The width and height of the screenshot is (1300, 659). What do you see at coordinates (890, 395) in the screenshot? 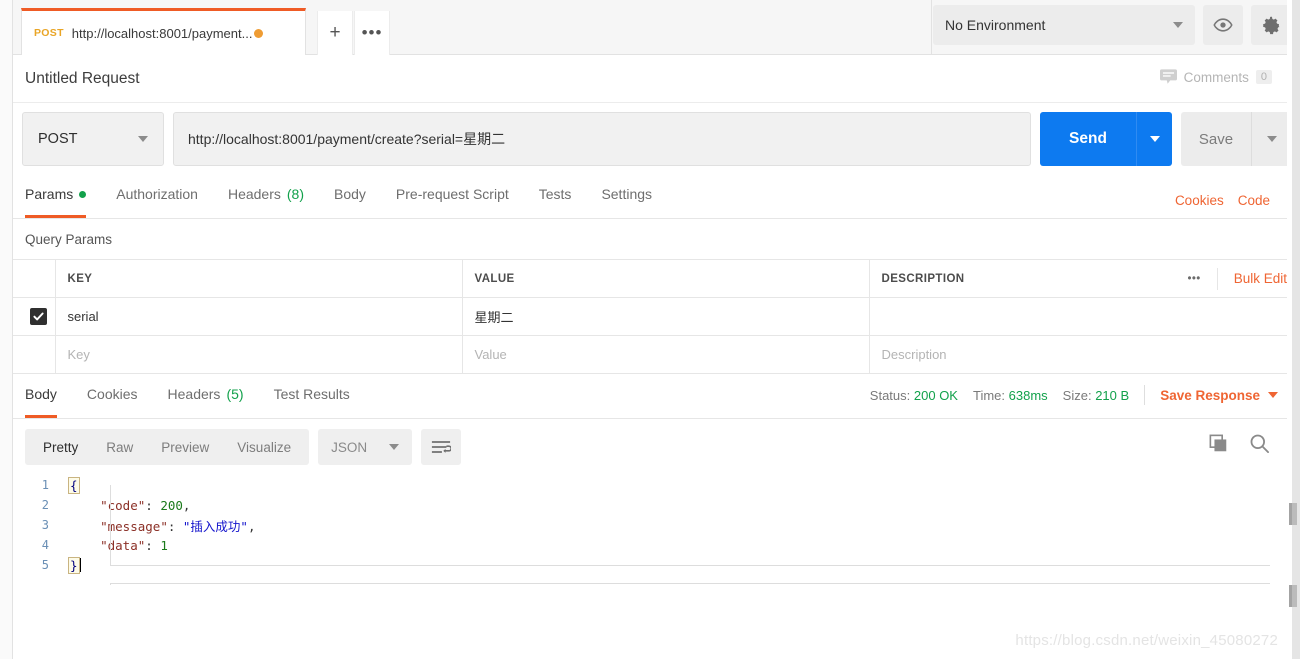
I see `status-label: Status:` at bounding box center [890, 395].